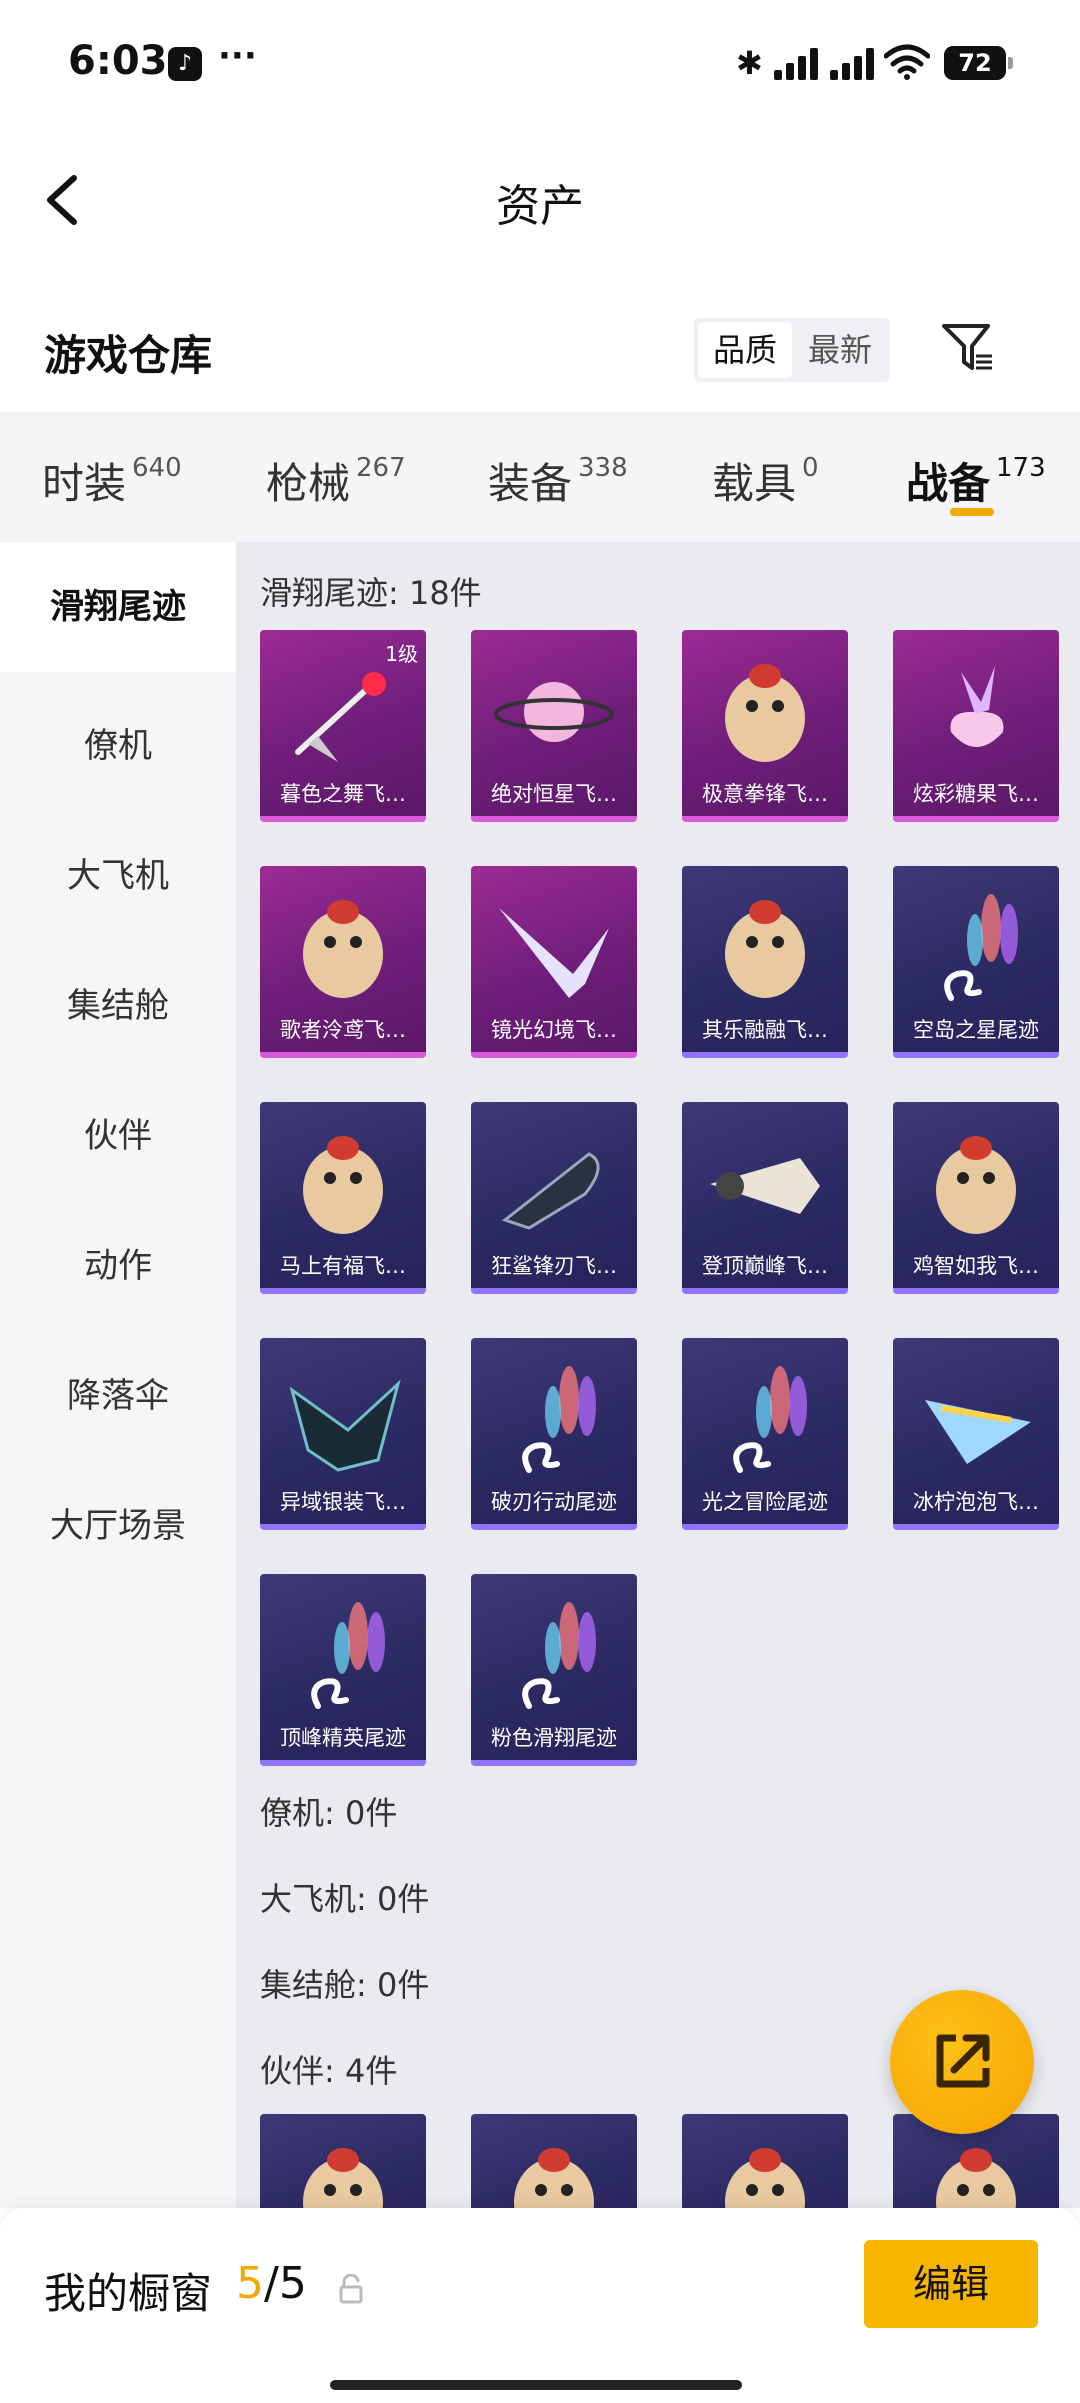 This screenshot has width=1080, height=2403. Describe the element at coordinates (540, 65) in the screenshot. I see `status-bar: 6:03 ♪ ··· ✱ 72` at that location.